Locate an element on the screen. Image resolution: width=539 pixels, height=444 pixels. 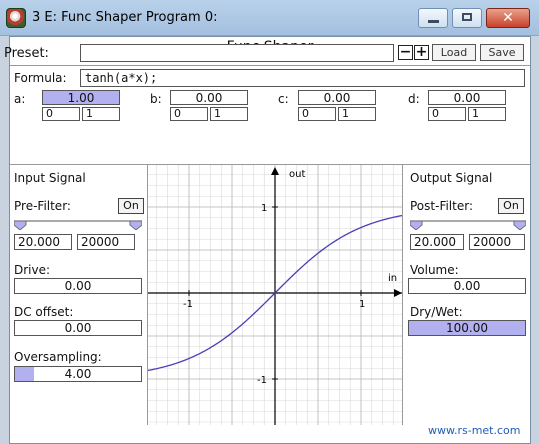
preset-previous-button: − is located at coordinates (405, 52).